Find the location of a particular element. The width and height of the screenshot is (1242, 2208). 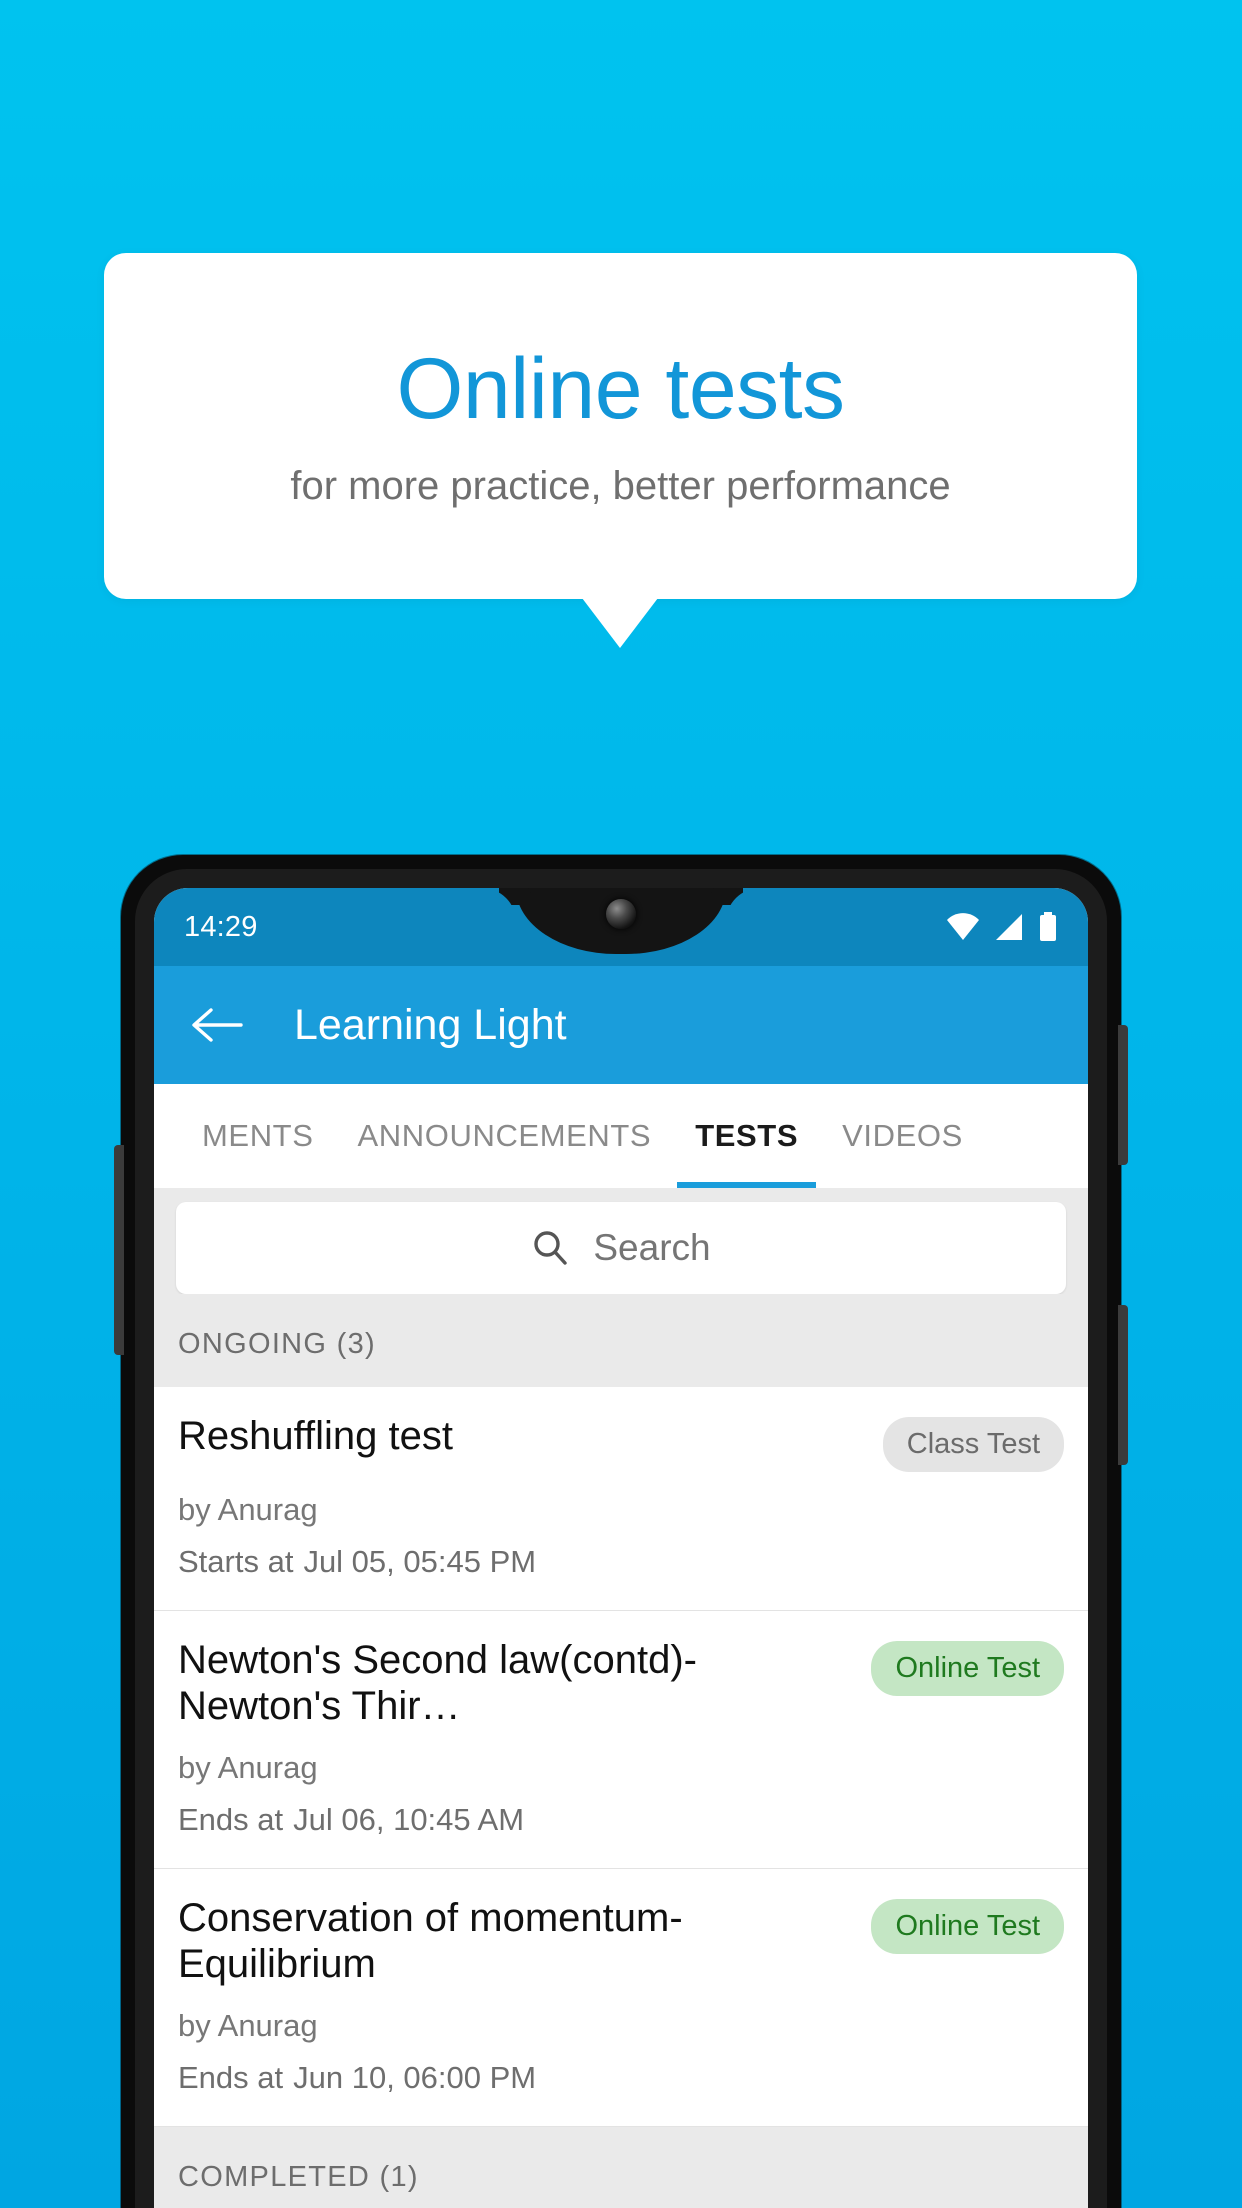

test-title: Reshuffling test is located at coordinates (315, 1436).